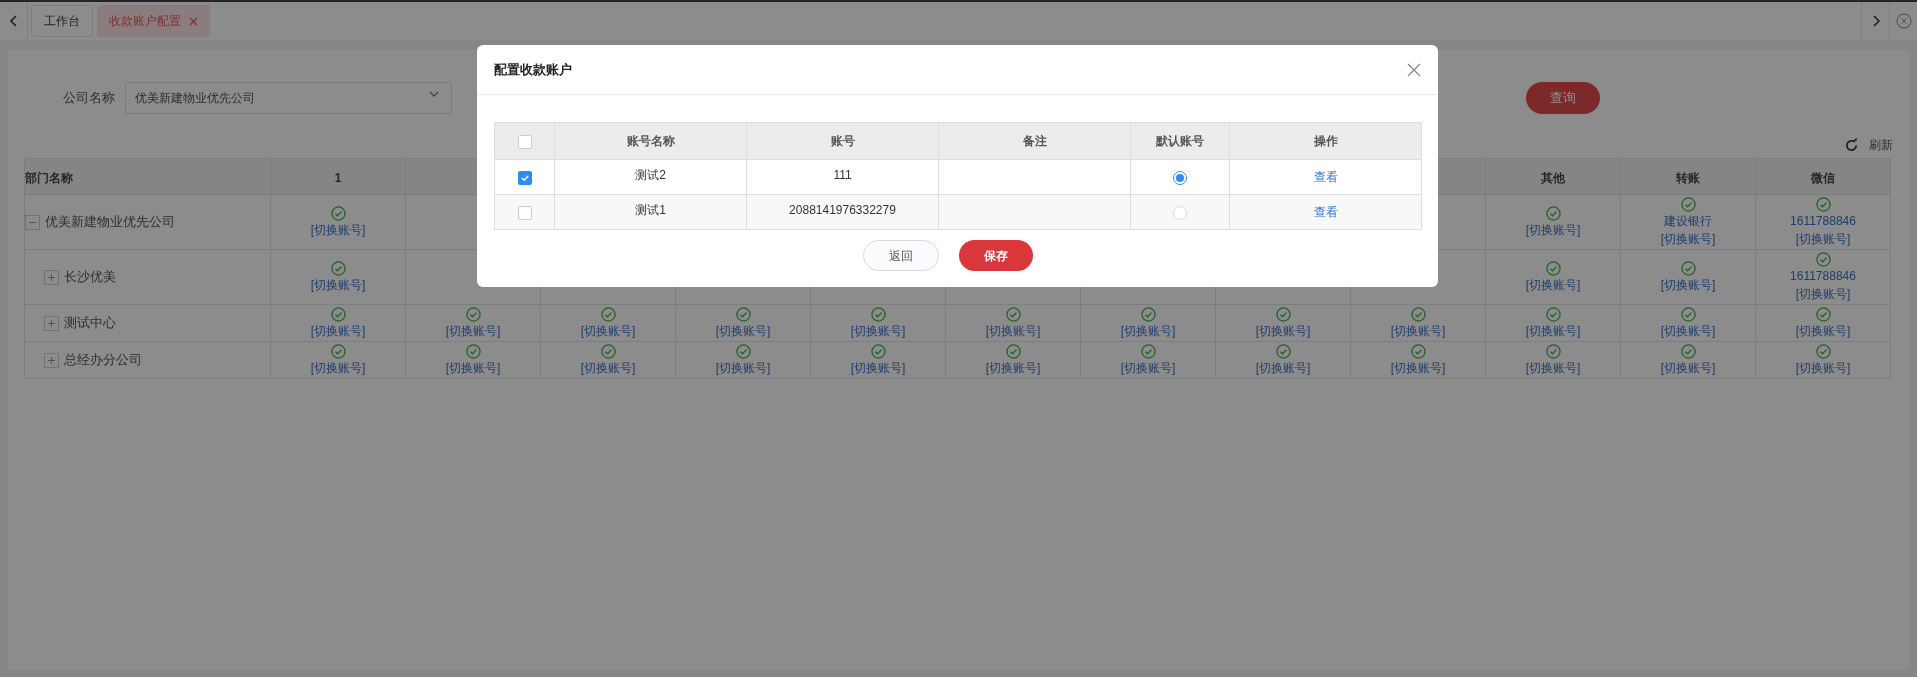  Describe the element at coordinates (49, 177) in the screenshot. I see `column-header: 部门名称` at that location.